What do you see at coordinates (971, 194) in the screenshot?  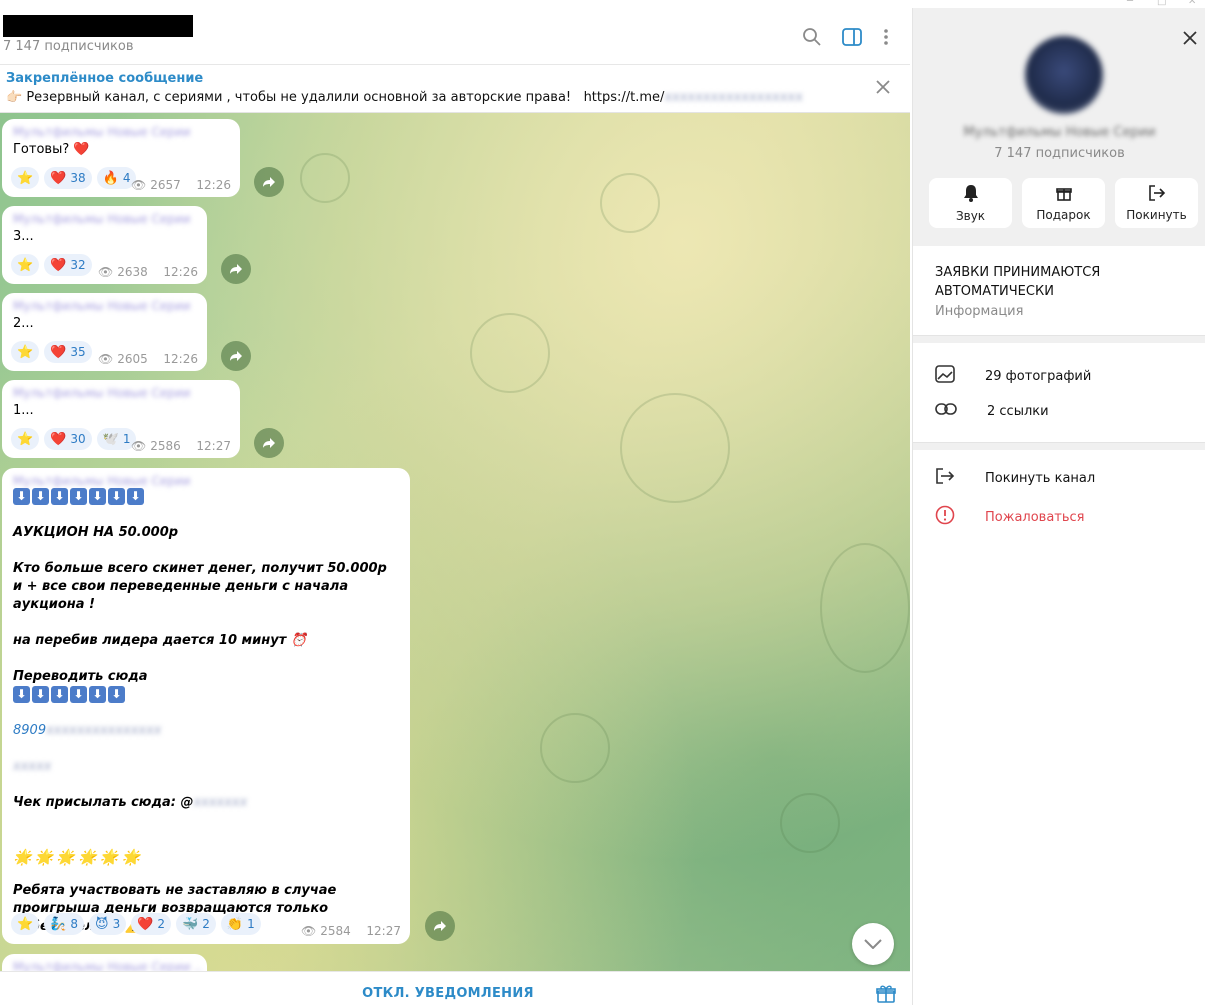 I see `bell-icon` at bounding box center [971, 194].